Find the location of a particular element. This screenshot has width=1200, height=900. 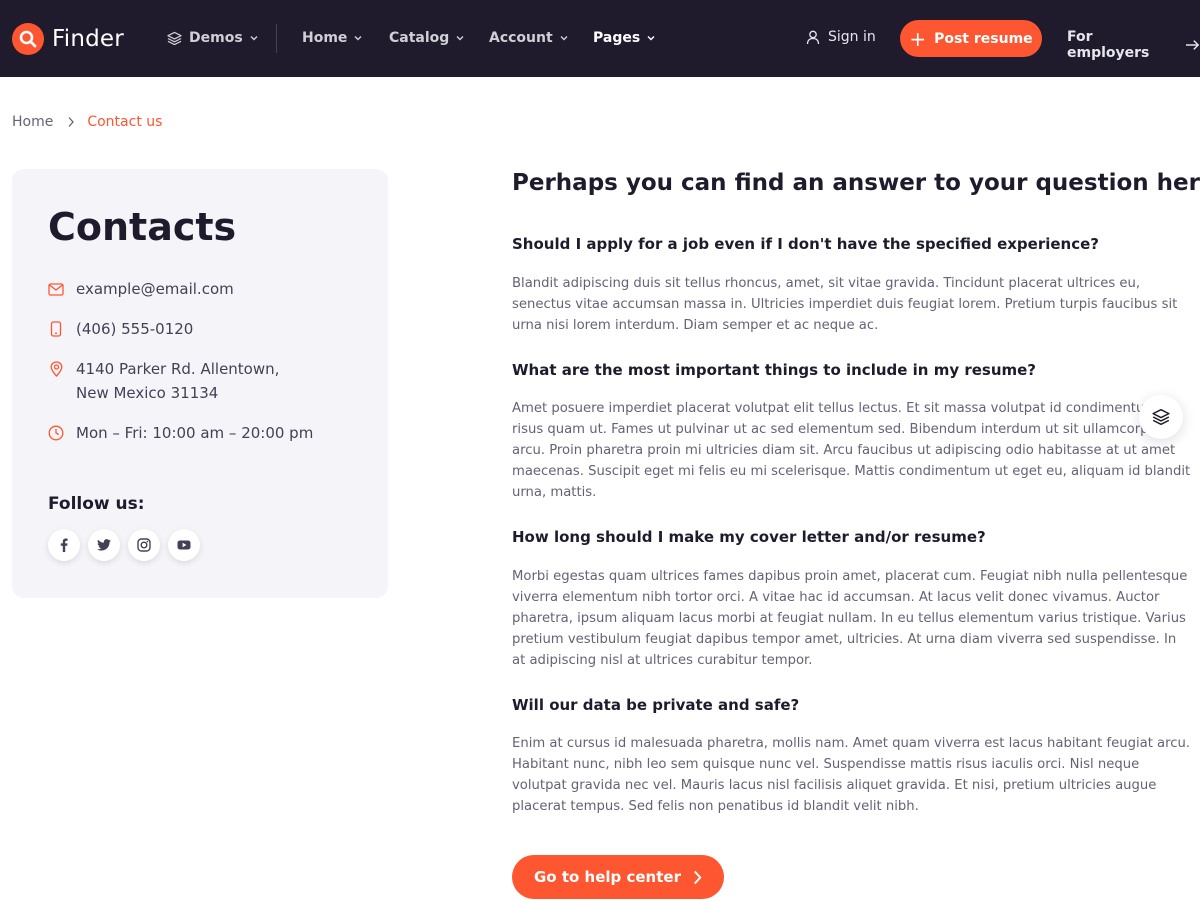

floating-demos-button is located at coordinates (1161, 417).